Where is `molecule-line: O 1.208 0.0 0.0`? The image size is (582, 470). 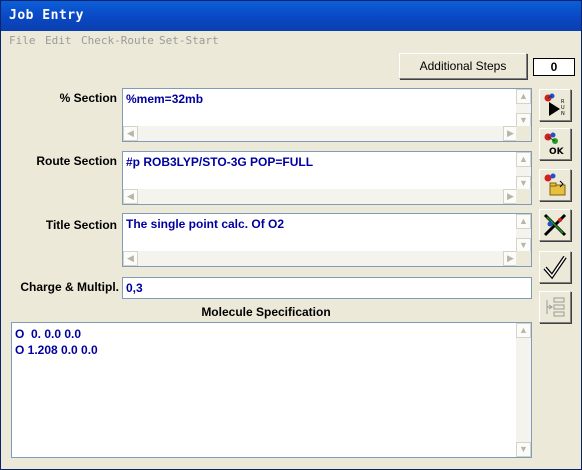
molecule-line: O 1.208 0.0 0.0 is located at coordinates (56, 350).